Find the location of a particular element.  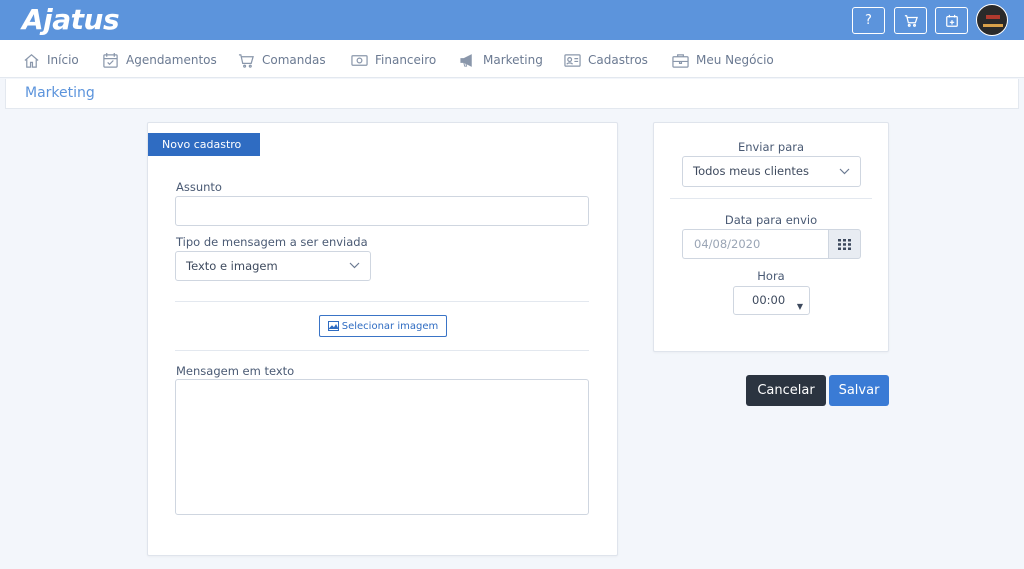

subject-input is located at coordinates (382, 211).